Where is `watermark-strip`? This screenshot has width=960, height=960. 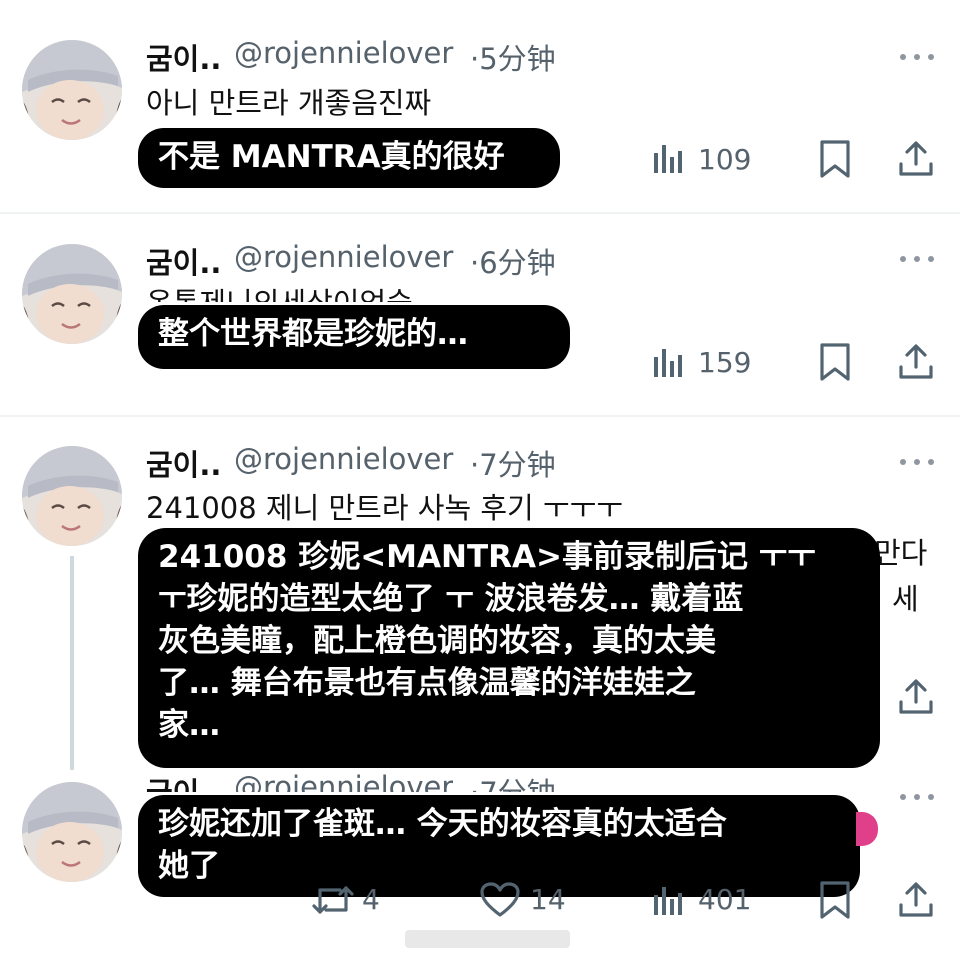
watermark-strip is located at coordinates (487, 939).